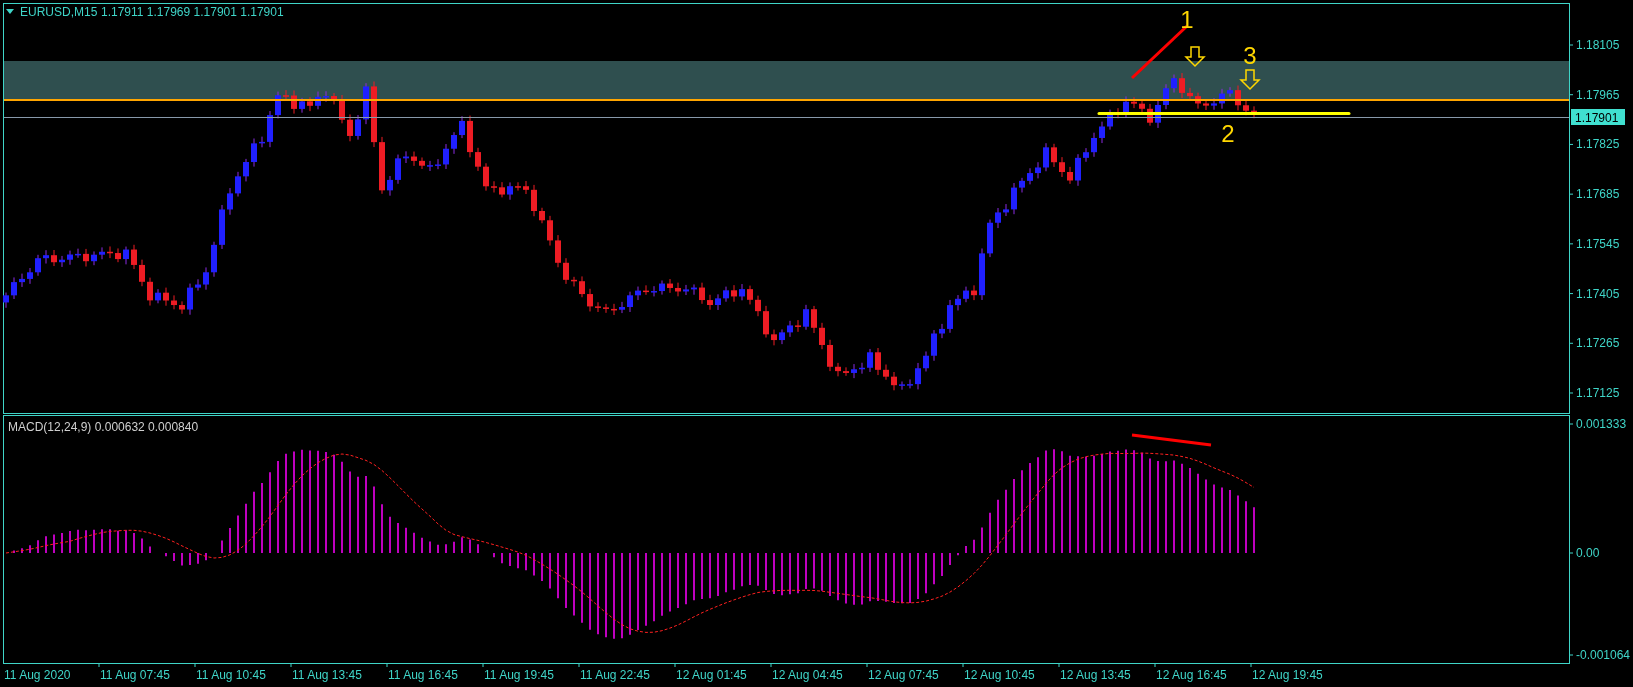  What do you see at coordinates (807, 675) in the screenshot?
I see `time-label: 12 Aug 04:45` at bounding box center [807, 675].